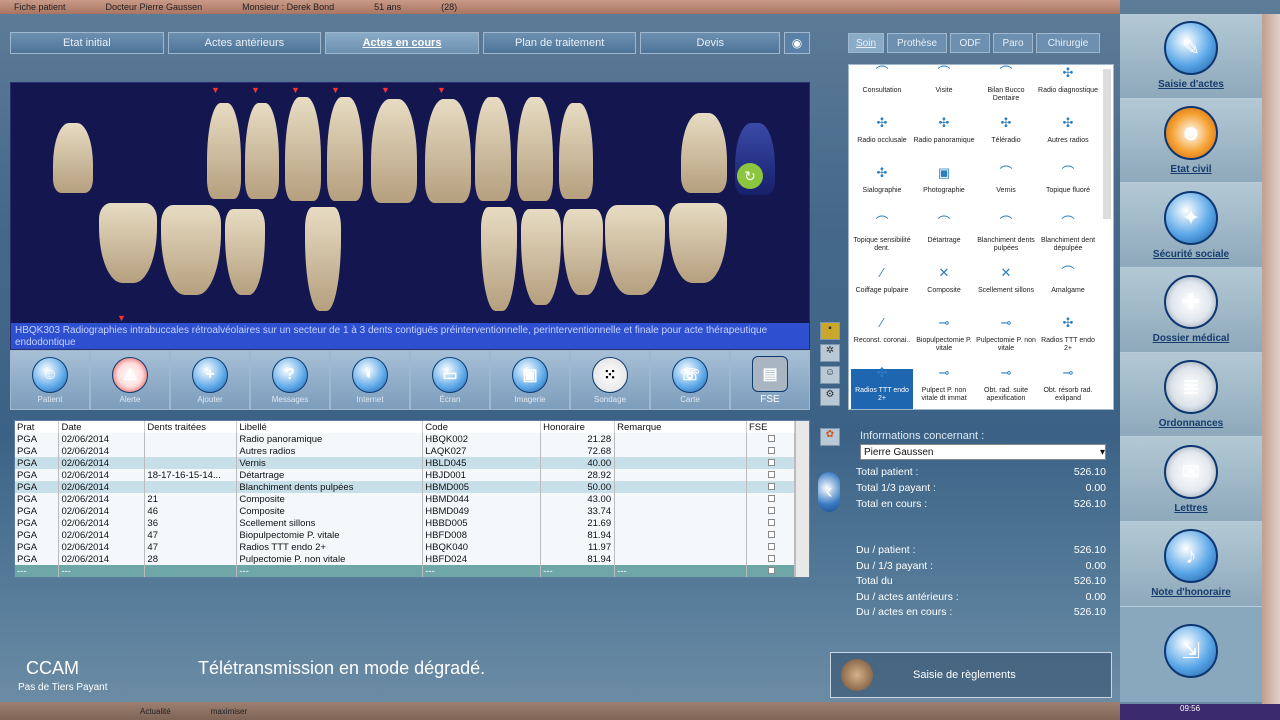 The image size is (1280, 720). Describe the element at coordinates (370, 380) in the screenshot. I see `internet-button: ◐ Internet` at that location.